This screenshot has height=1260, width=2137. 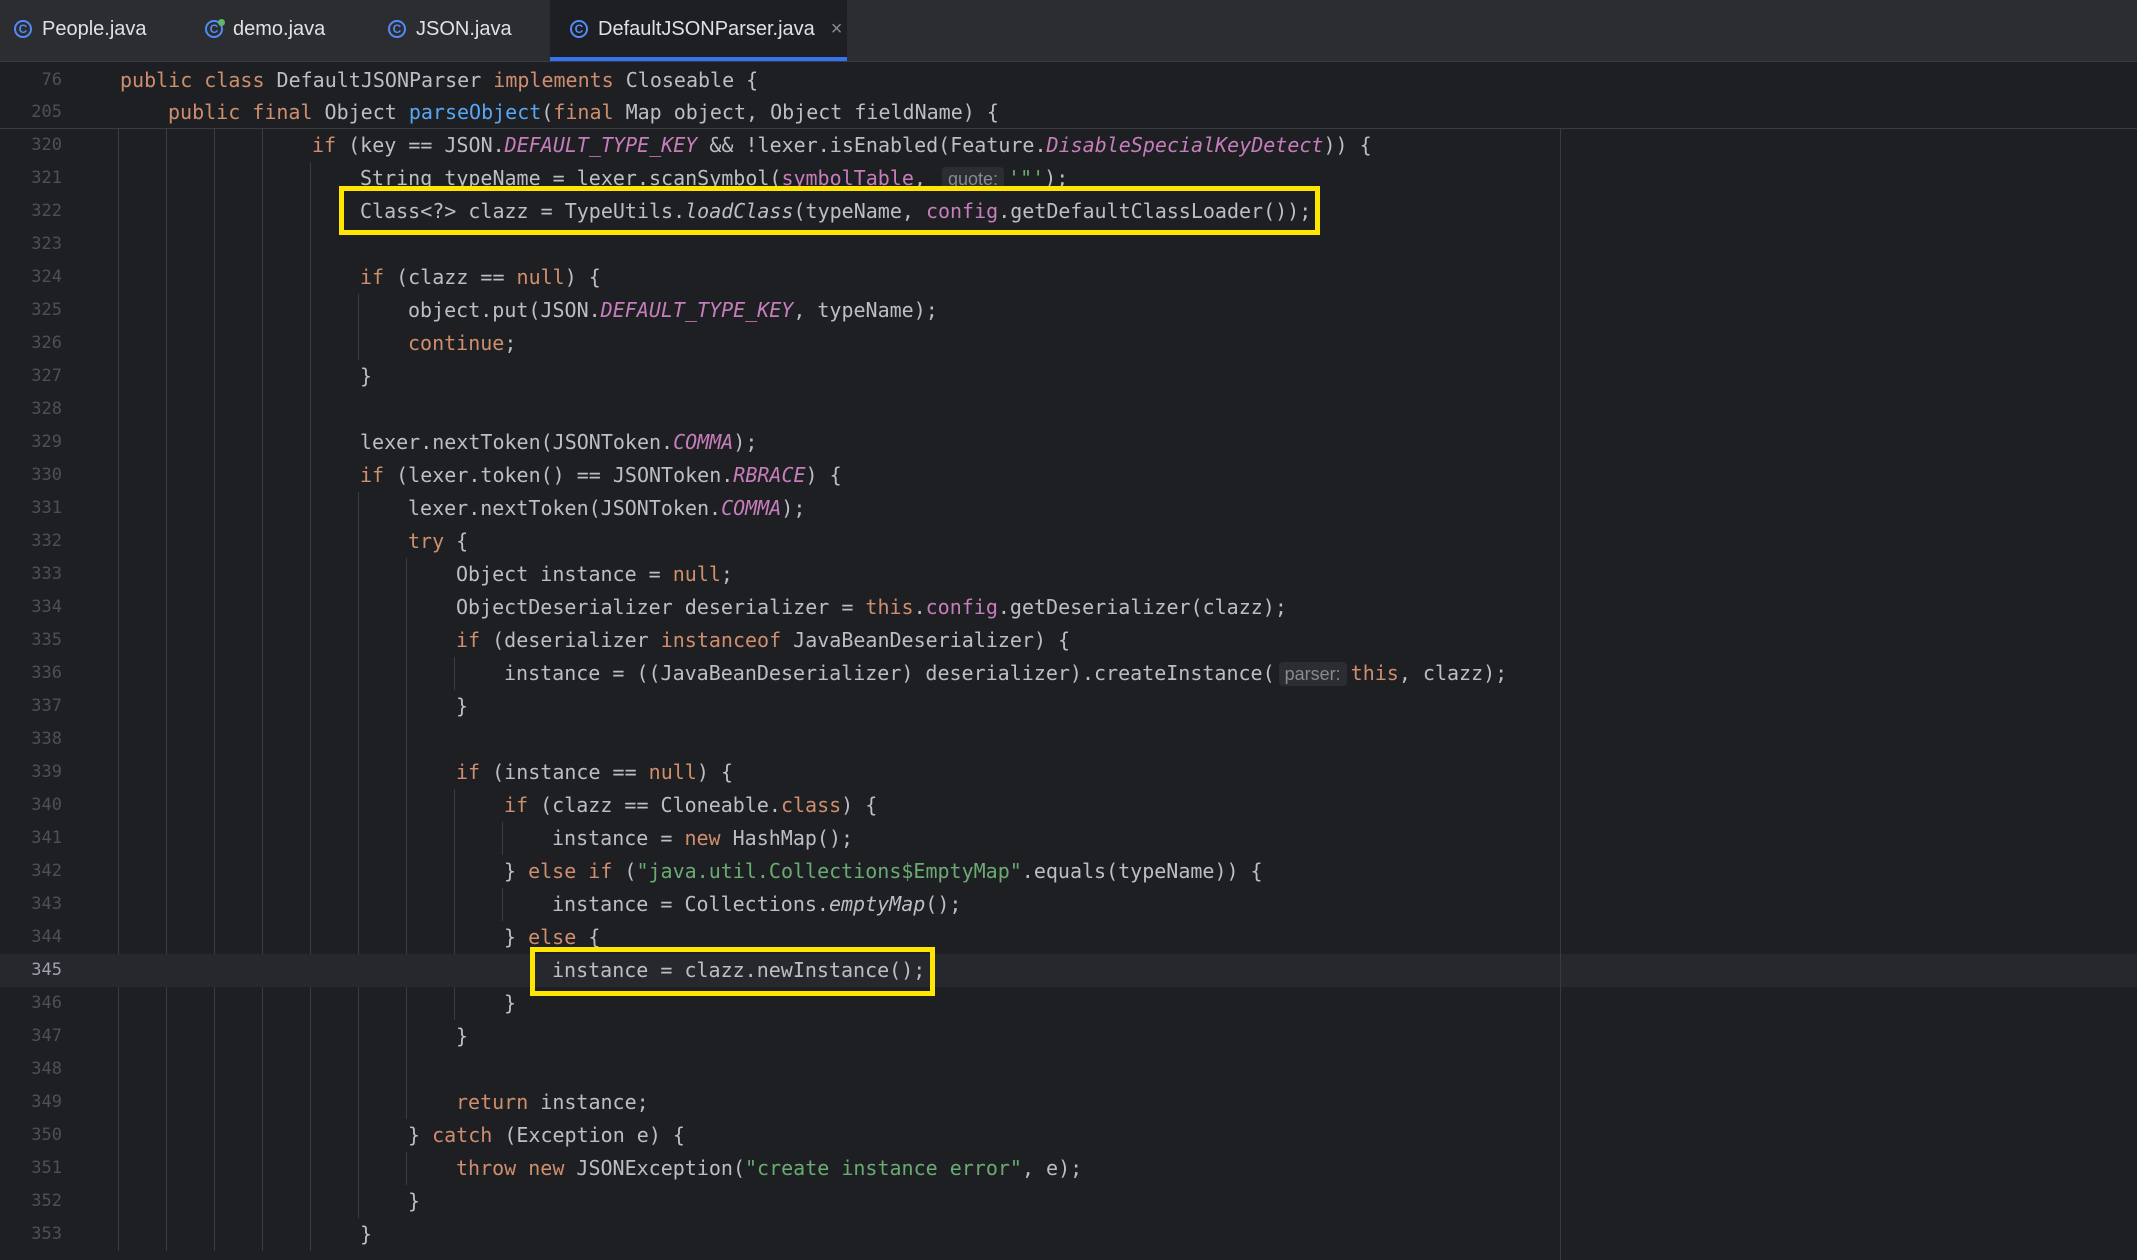 I want to click on tab-people-java: C People.java, so click(x=104, y=29).